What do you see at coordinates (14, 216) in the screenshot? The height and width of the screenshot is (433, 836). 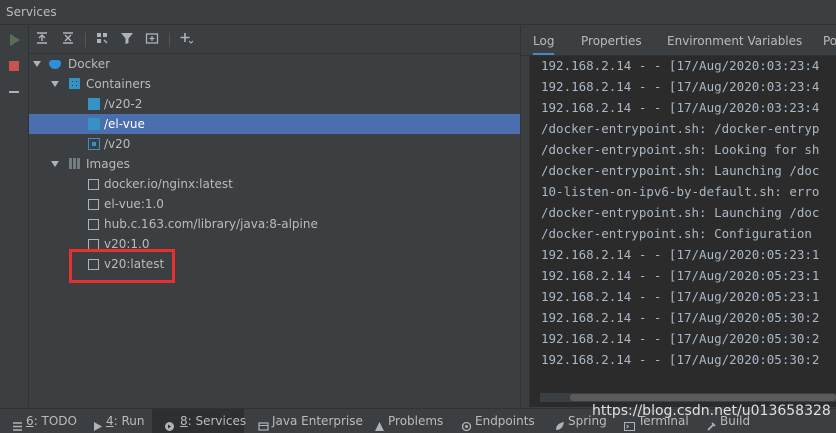 I see `services-action-strip` at bounding box center [14, 216].